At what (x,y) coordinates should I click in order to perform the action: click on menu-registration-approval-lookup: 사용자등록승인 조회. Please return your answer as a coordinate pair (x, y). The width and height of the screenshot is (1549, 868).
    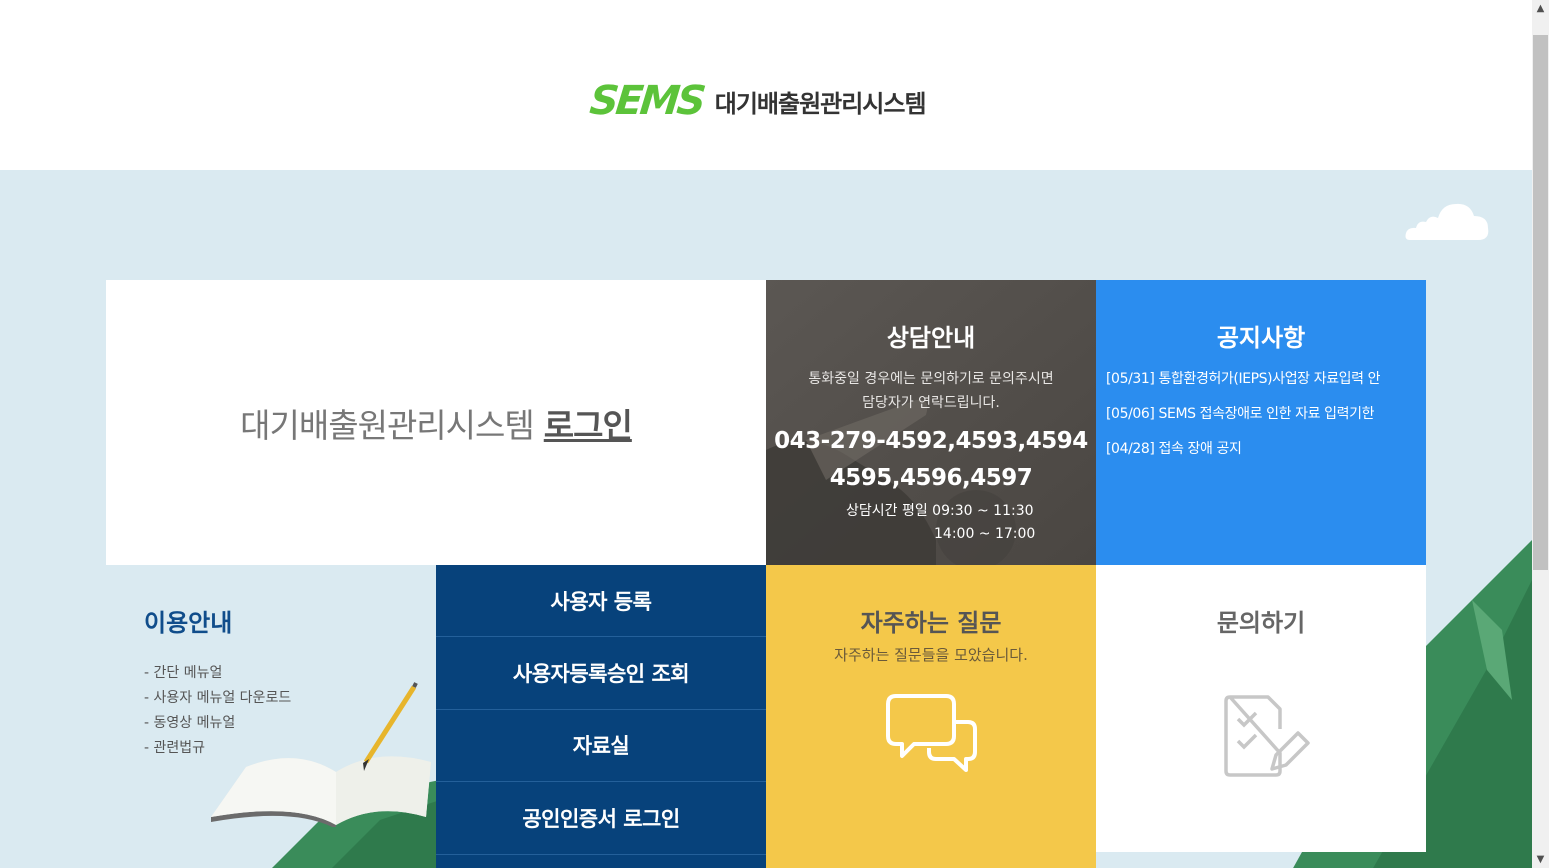
    Looking at the image, I should click on (601, 673).